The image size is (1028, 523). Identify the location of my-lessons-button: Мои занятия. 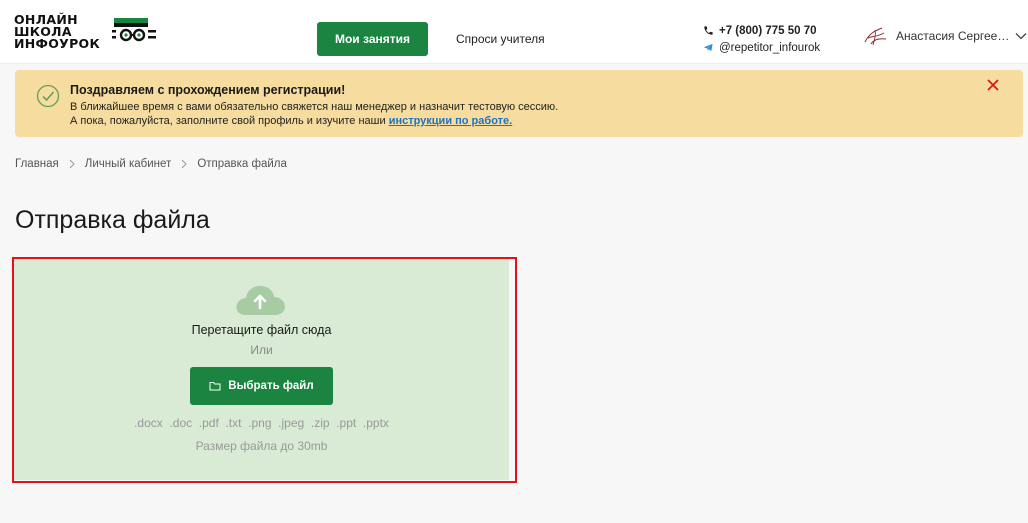
(372, 39).